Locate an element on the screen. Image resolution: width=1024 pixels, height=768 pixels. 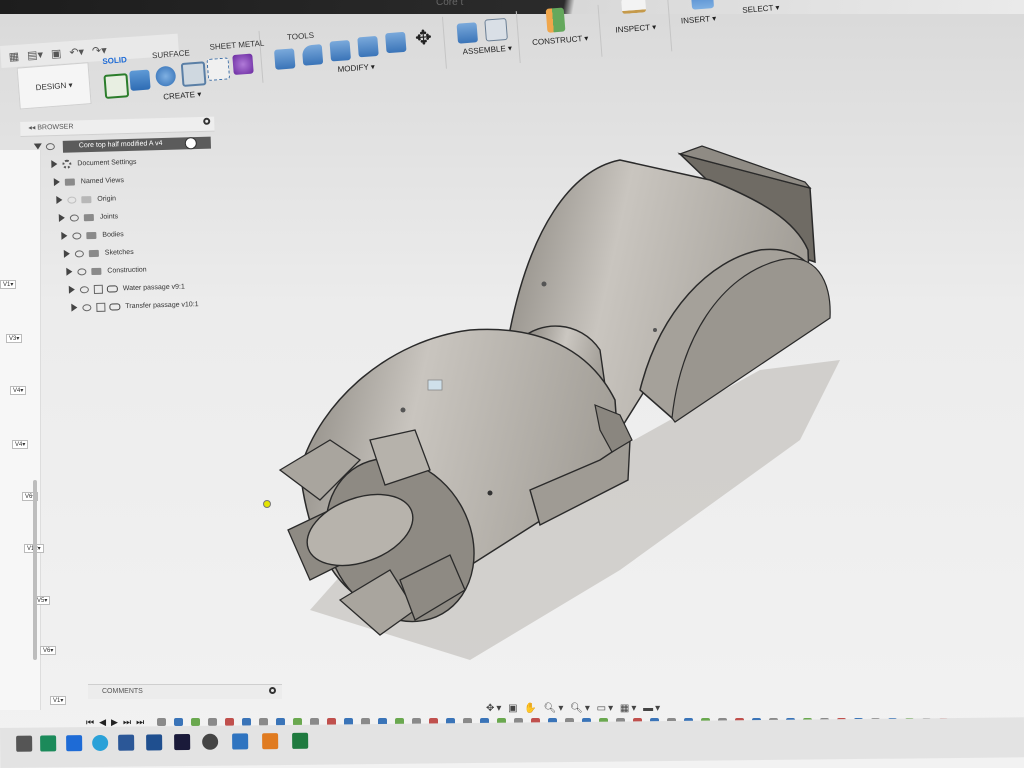
tab-tools: TOOLS is located at coordinates (301, 36).